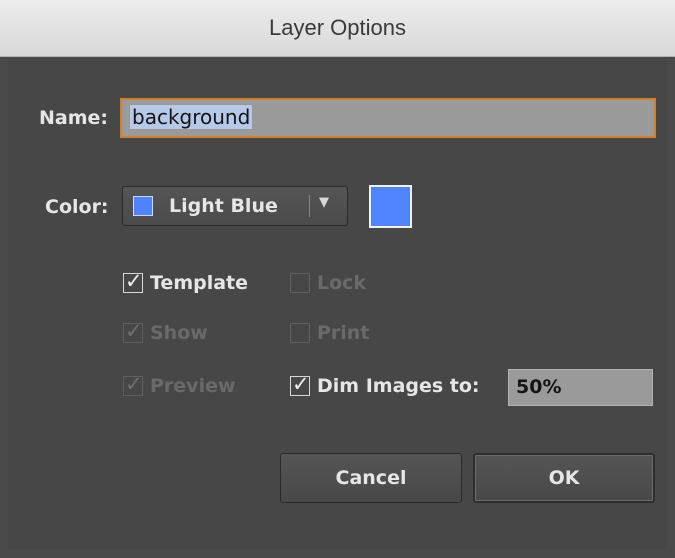 Image resolution: width=675 pixels, height=558 pixels. I want to click on dim-images-input: 50%, so click(580, 387).